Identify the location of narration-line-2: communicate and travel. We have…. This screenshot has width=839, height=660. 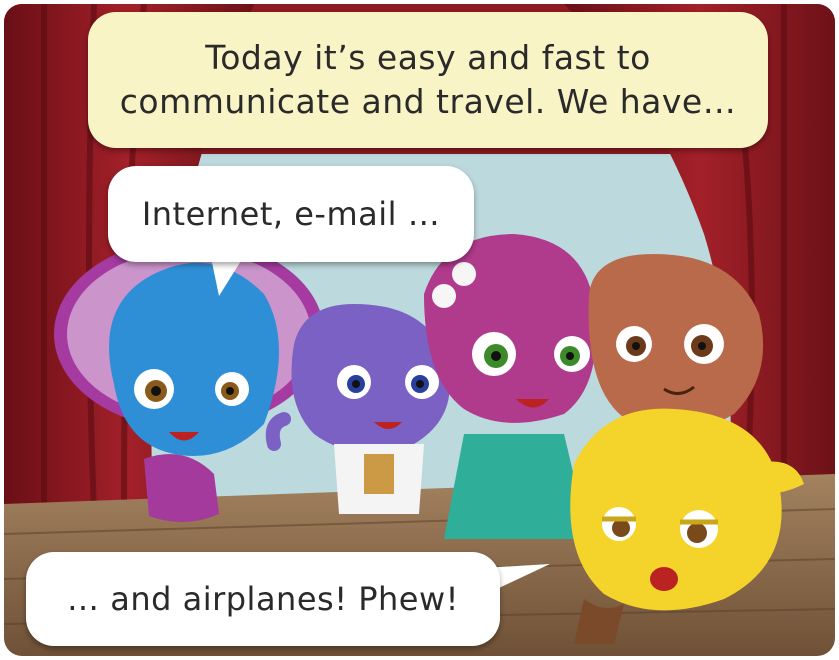
(428, 101).